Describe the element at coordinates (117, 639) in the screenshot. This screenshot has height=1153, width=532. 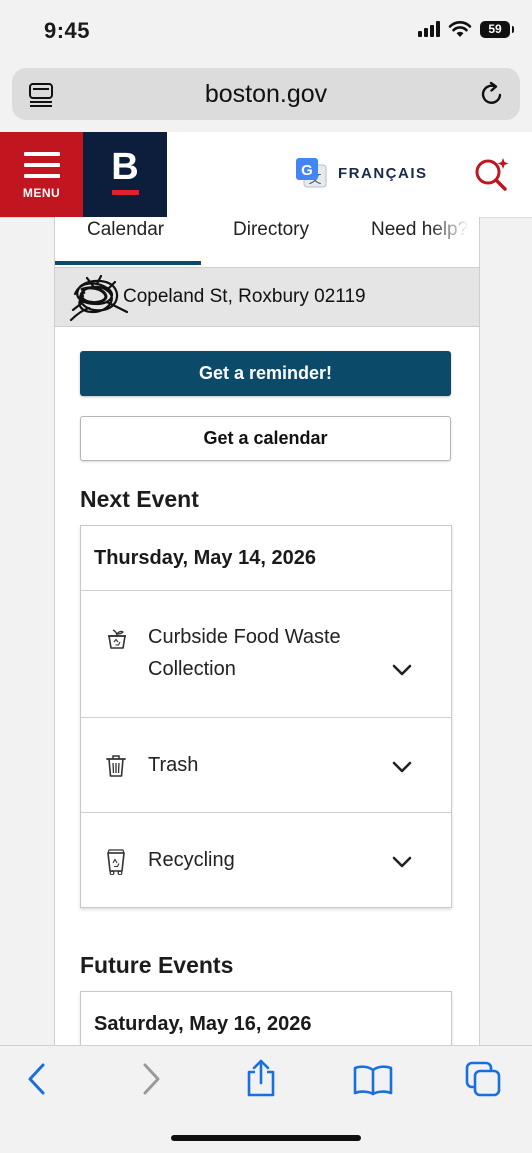
I see `food-waste-icon` at that location.